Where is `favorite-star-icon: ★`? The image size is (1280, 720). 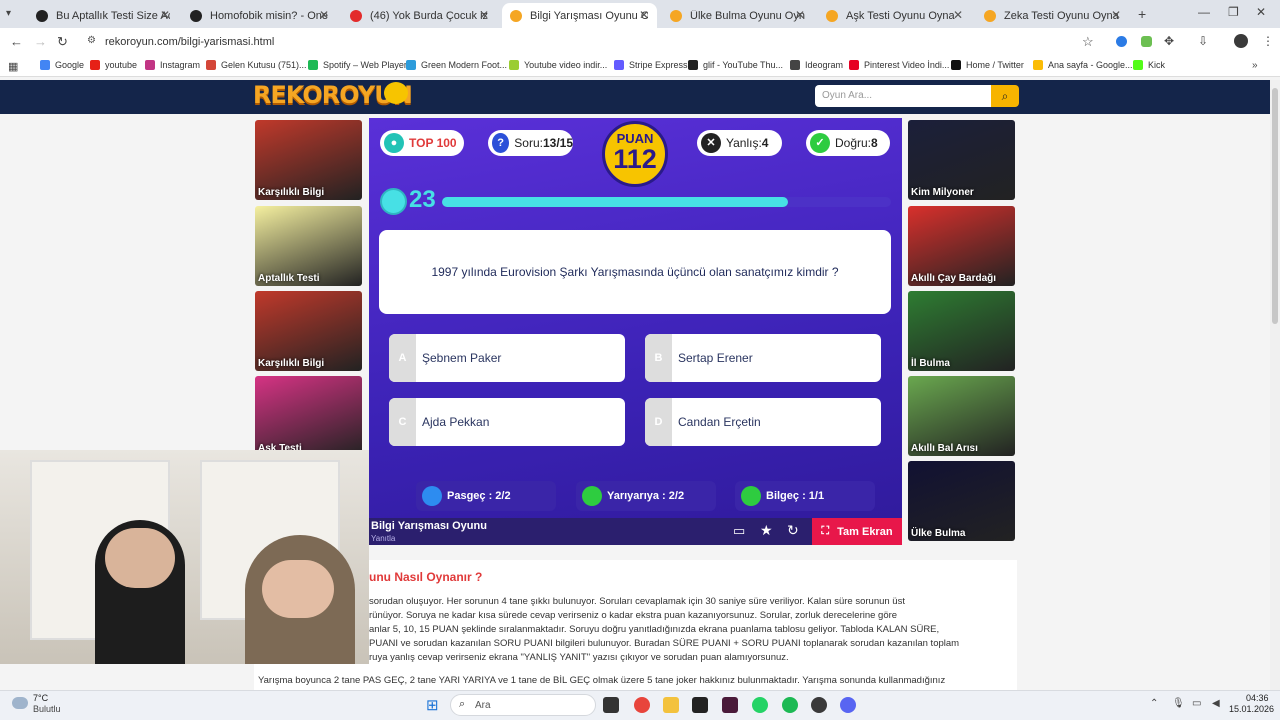 favorite-star-icon: ★ is located at coordinates (766, 530).